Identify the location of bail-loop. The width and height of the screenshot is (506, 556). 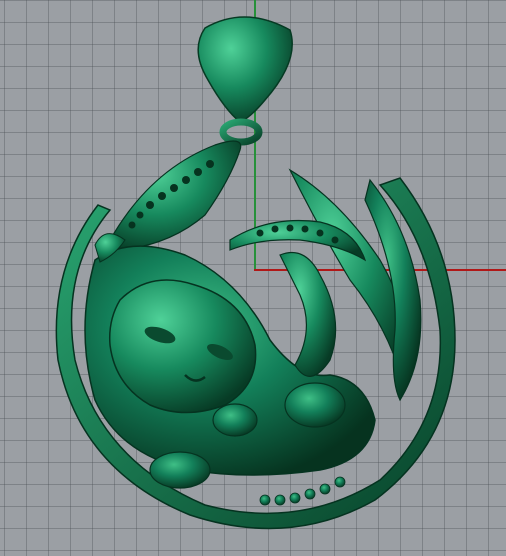
(241, 132).